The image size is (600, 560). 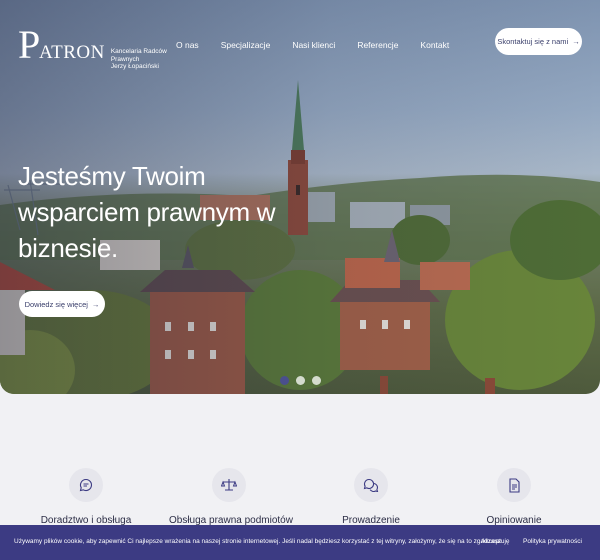 What do you see at coordinates (552, 541) in the screenshot?
I see `privacy-policy-link: Polityka prywatności` at bounding box center [552, 541].